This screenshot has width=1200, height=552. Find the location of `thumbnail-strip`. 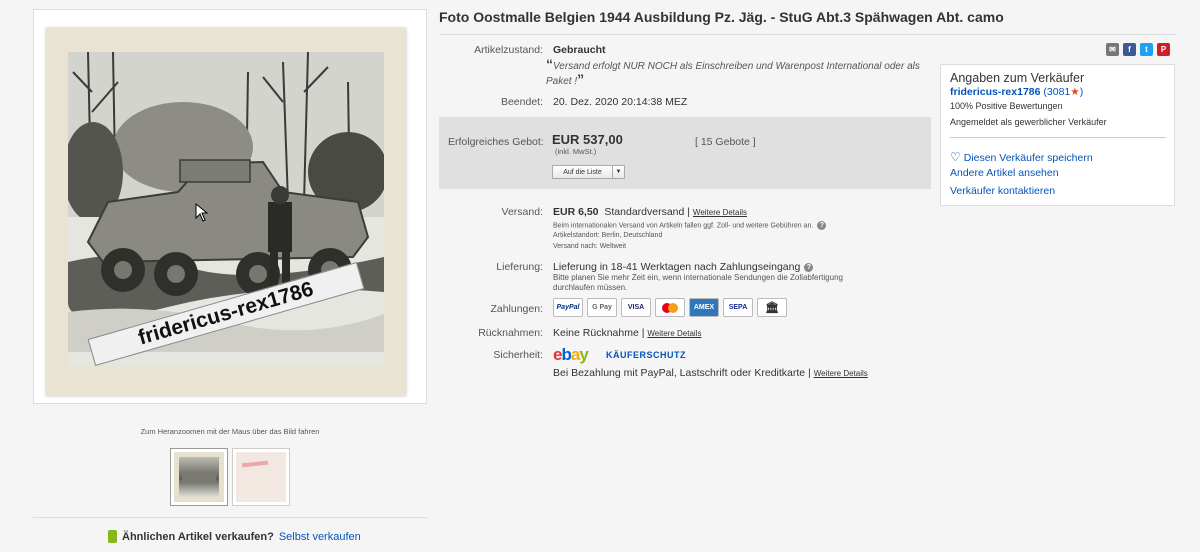

thumbnail-strip is located at coordinates (230, 477).